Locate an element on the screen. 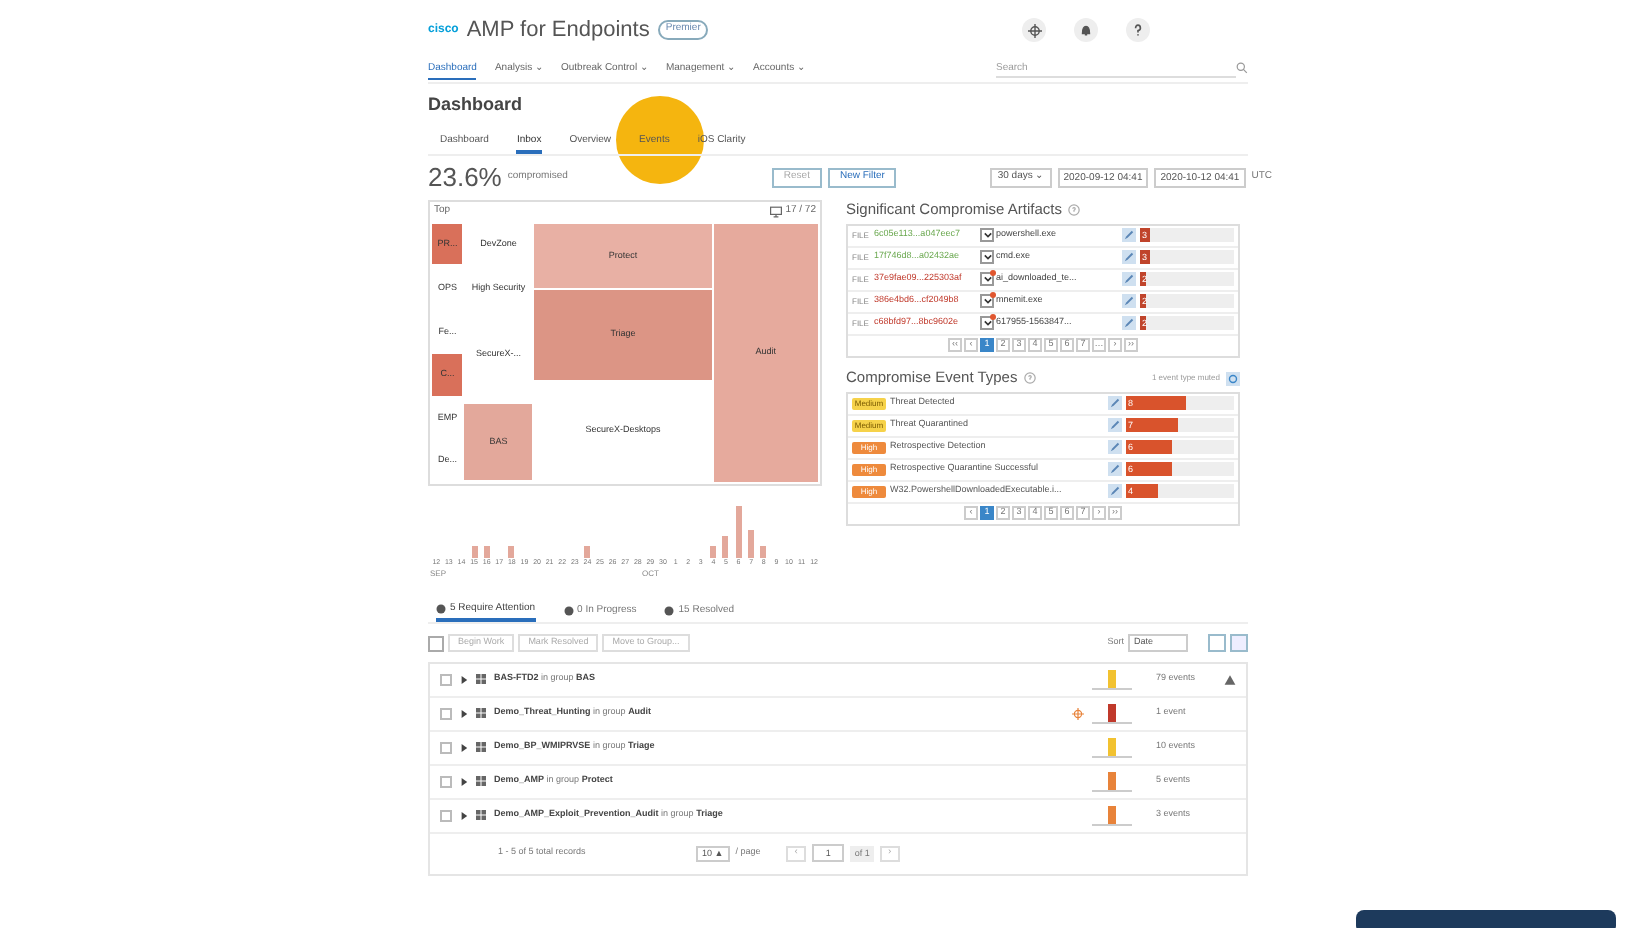  page-title: Dashboard is located at coordinates (476, 105).